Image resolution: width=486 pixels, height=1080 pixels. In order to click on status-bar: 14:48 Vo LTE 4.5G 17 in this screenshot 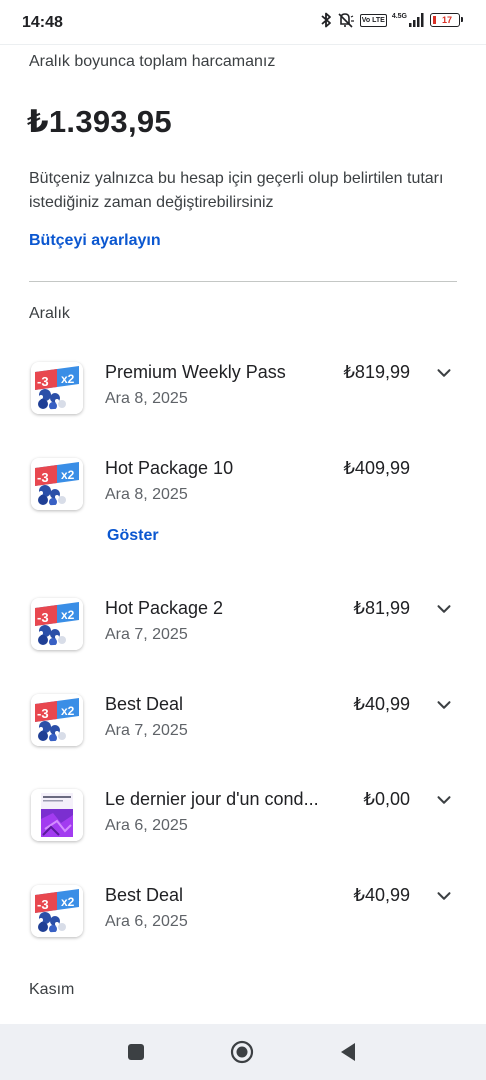, I will do `click(243, 22)`.